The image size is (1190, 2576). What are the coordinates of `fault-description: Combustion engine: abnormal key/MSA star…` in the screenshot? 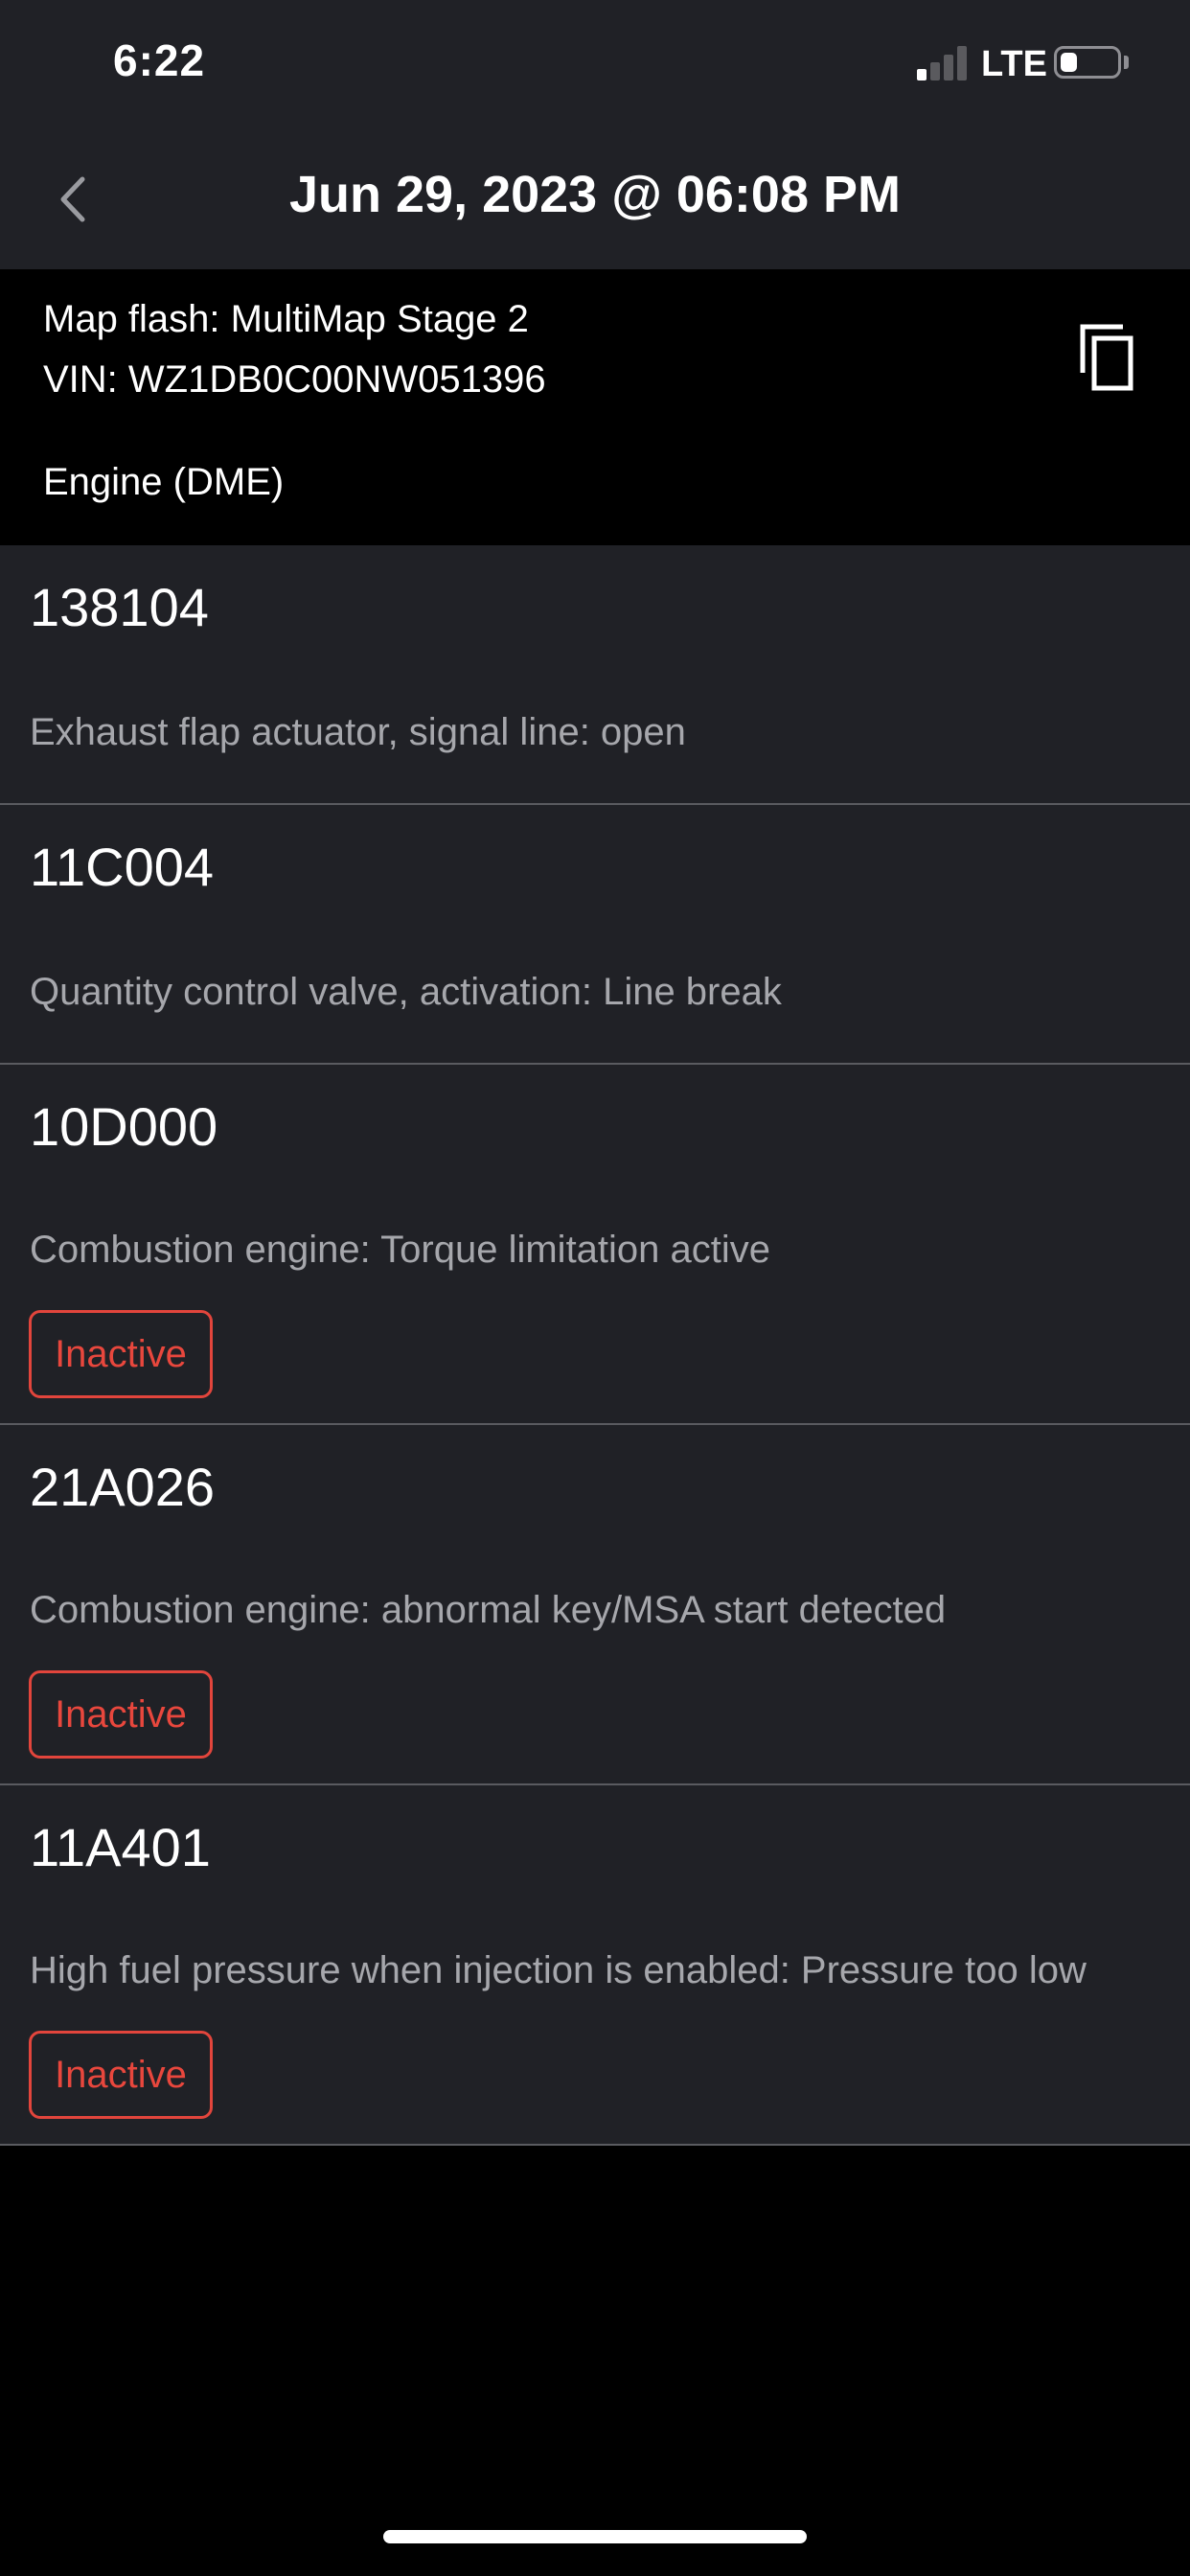 It's located at (489, 1610).